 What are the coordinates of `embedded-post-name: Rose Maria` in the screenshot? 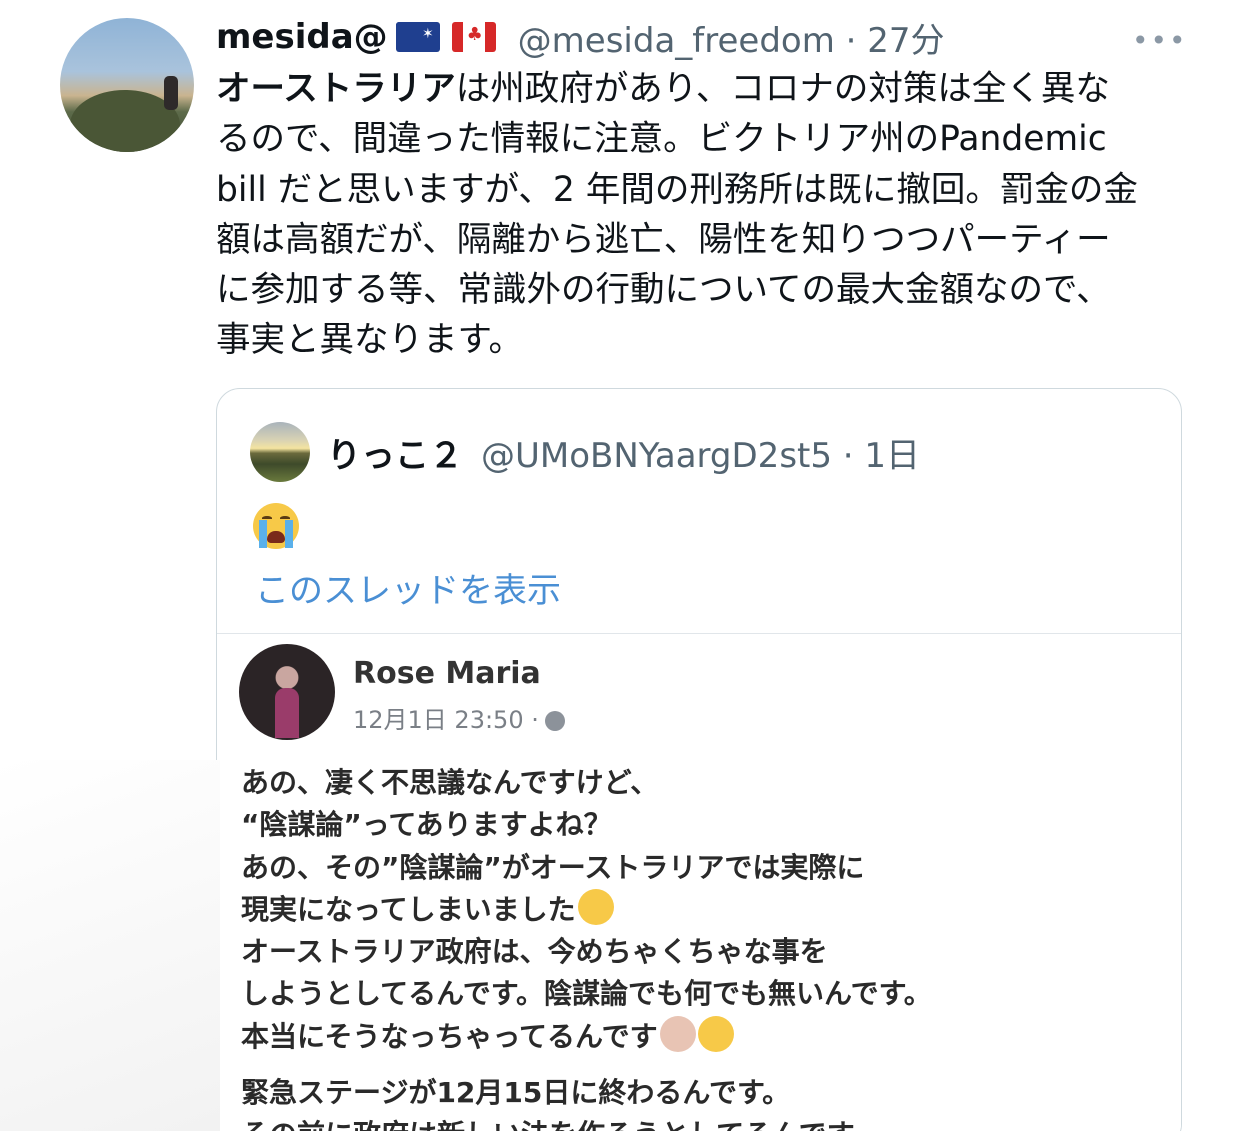 It's located at (447, 673).